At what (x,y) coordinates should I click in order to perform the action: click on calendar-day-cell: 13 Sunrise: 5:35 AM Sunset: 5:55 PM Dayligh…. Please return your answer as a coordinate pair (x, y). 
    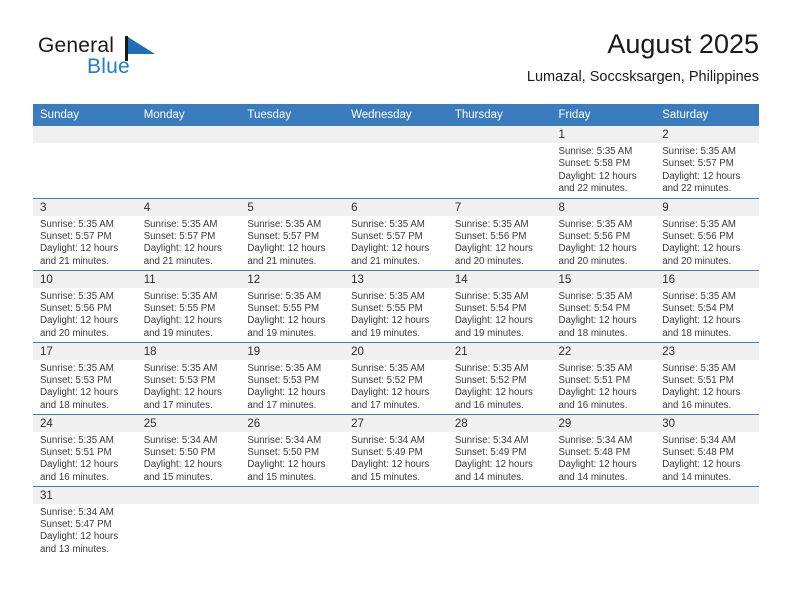
    Looking at the image, I should click on (396, 305).